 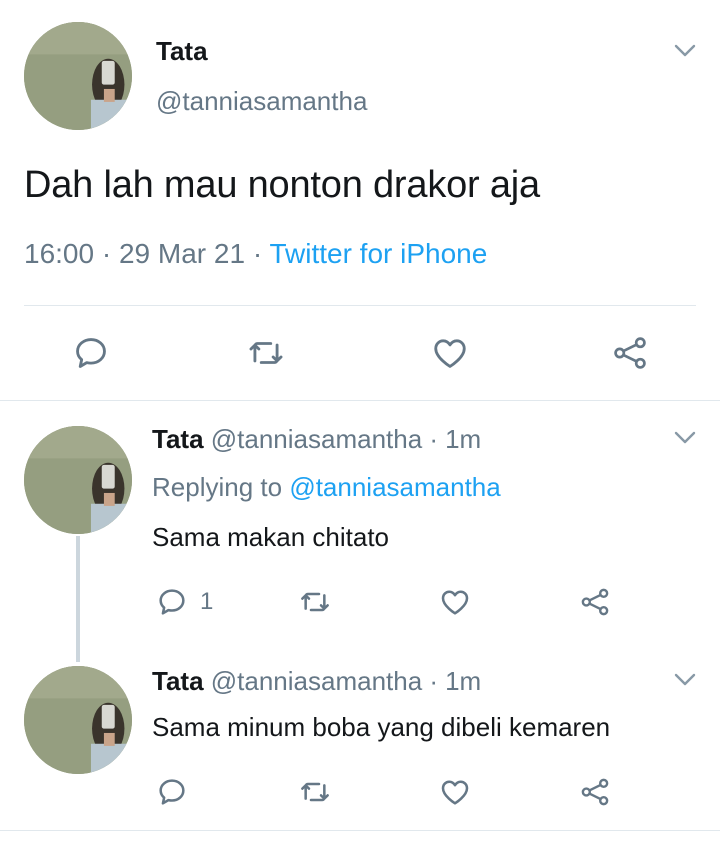 I want to click on reply-button: 1, so click(x=184, y=602).